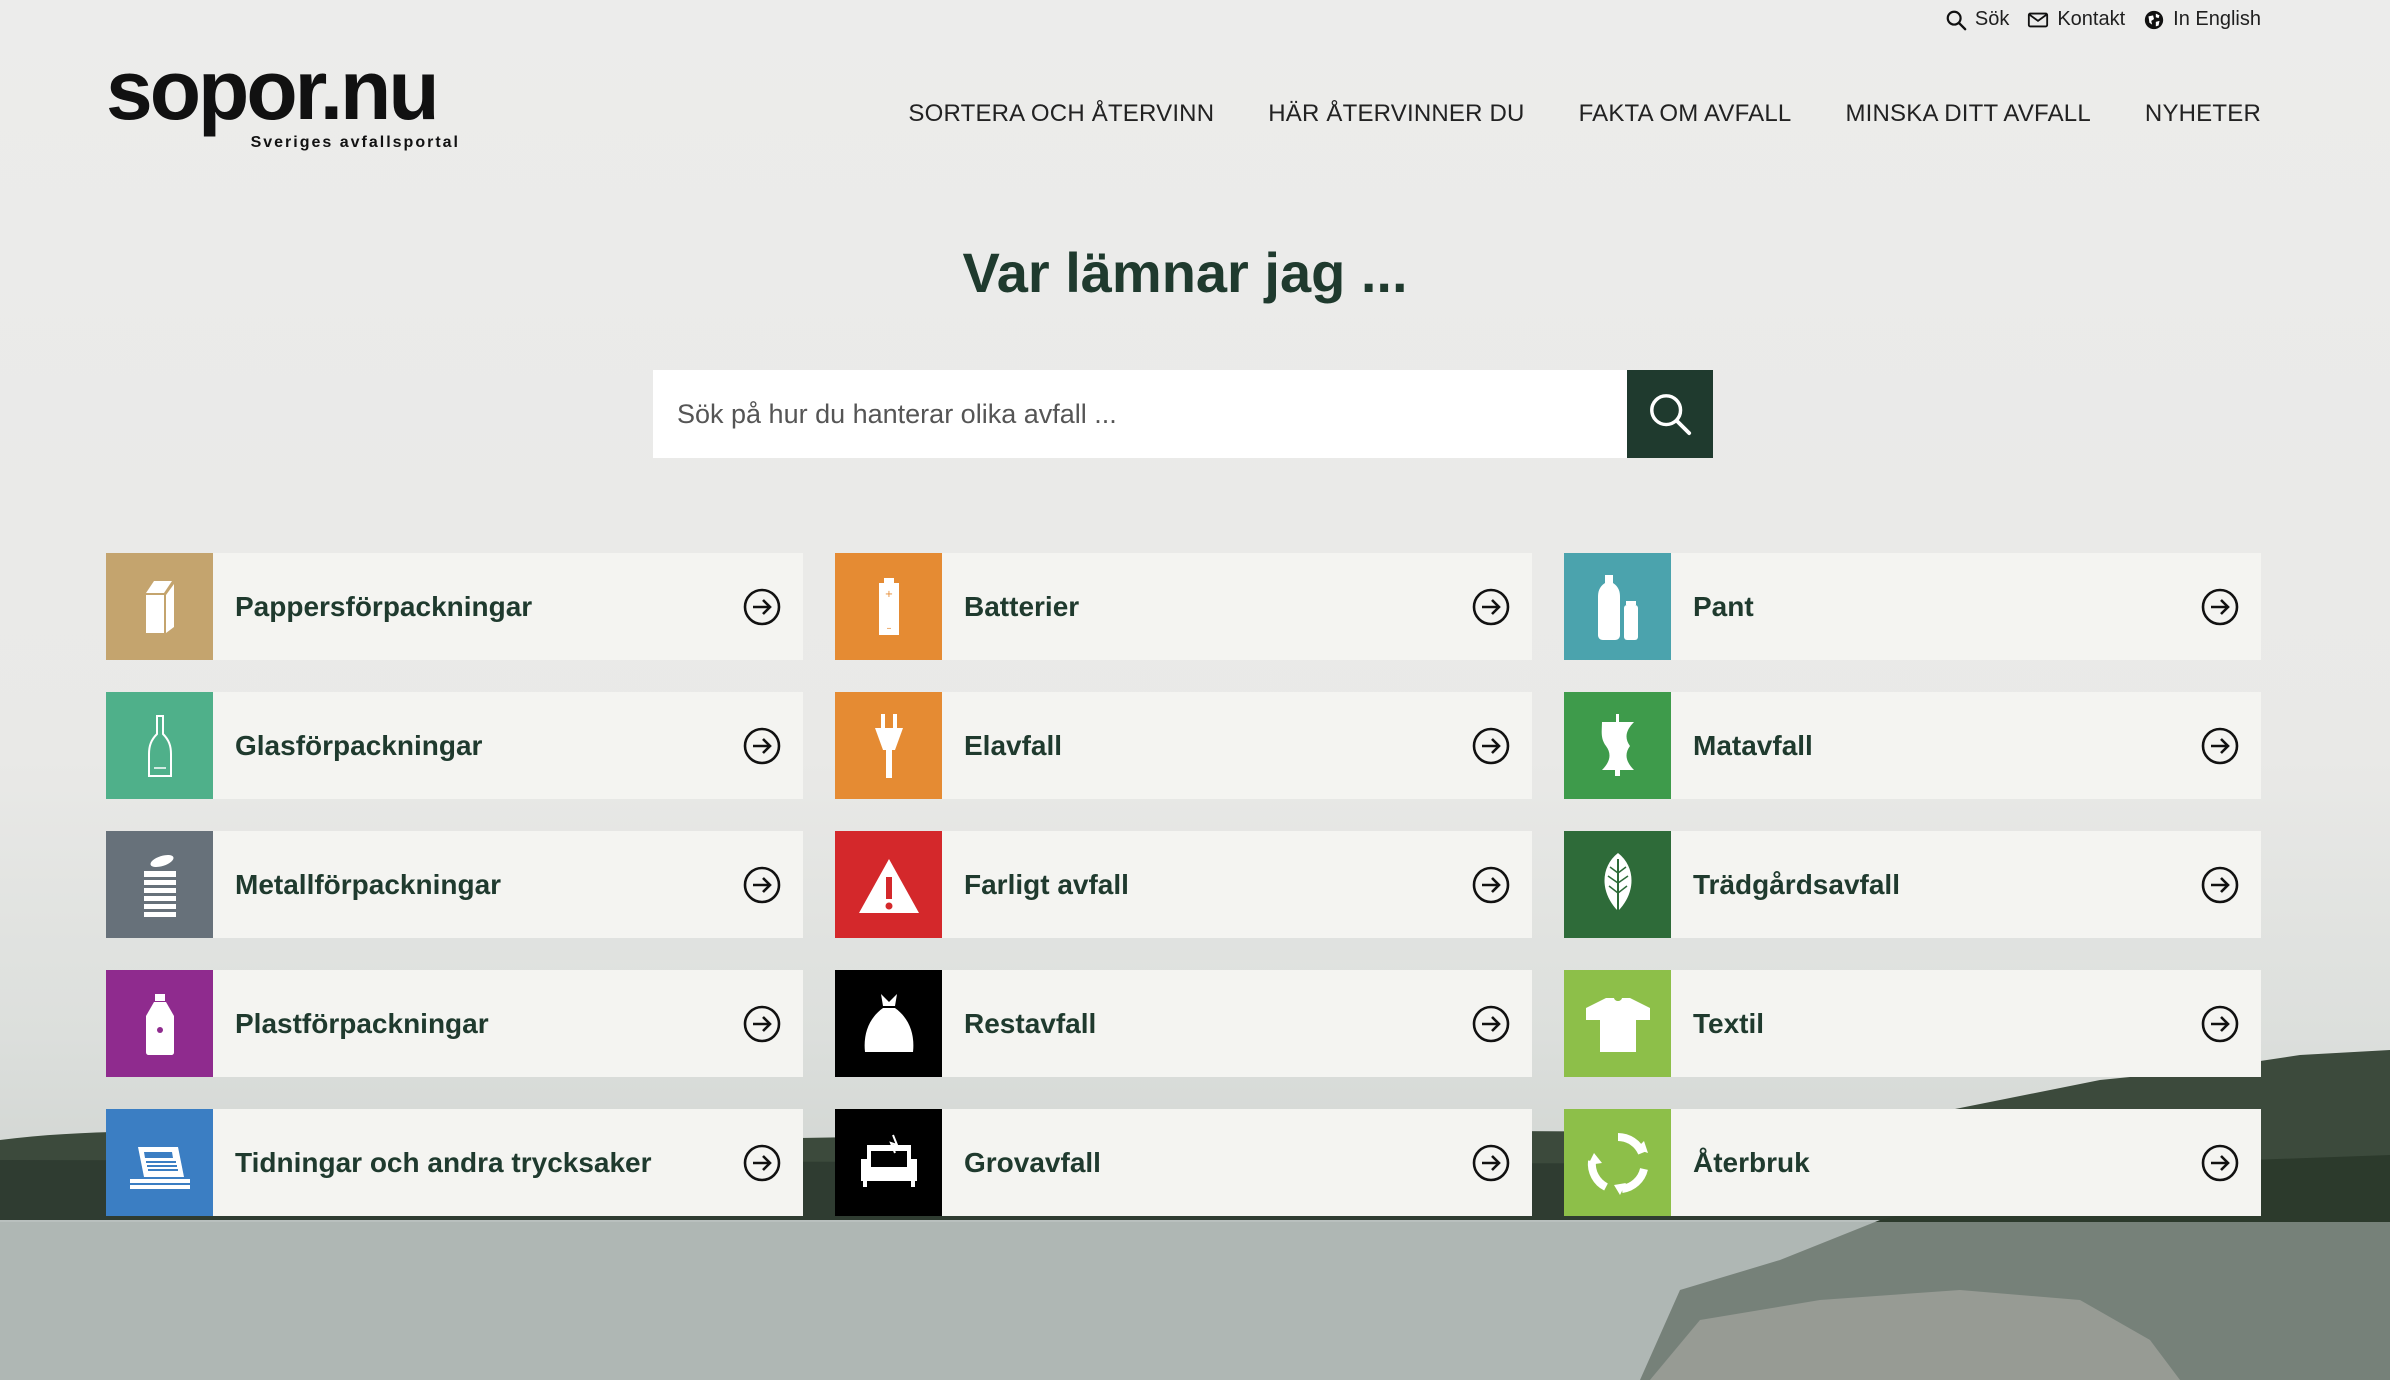 Image resolution: width=2390 pixels, height=1380 pixels. What do you see at coordinates (1022, 606) in the screenshot?
I see `category-label: Batterier` at bounding box center [1022, 606].